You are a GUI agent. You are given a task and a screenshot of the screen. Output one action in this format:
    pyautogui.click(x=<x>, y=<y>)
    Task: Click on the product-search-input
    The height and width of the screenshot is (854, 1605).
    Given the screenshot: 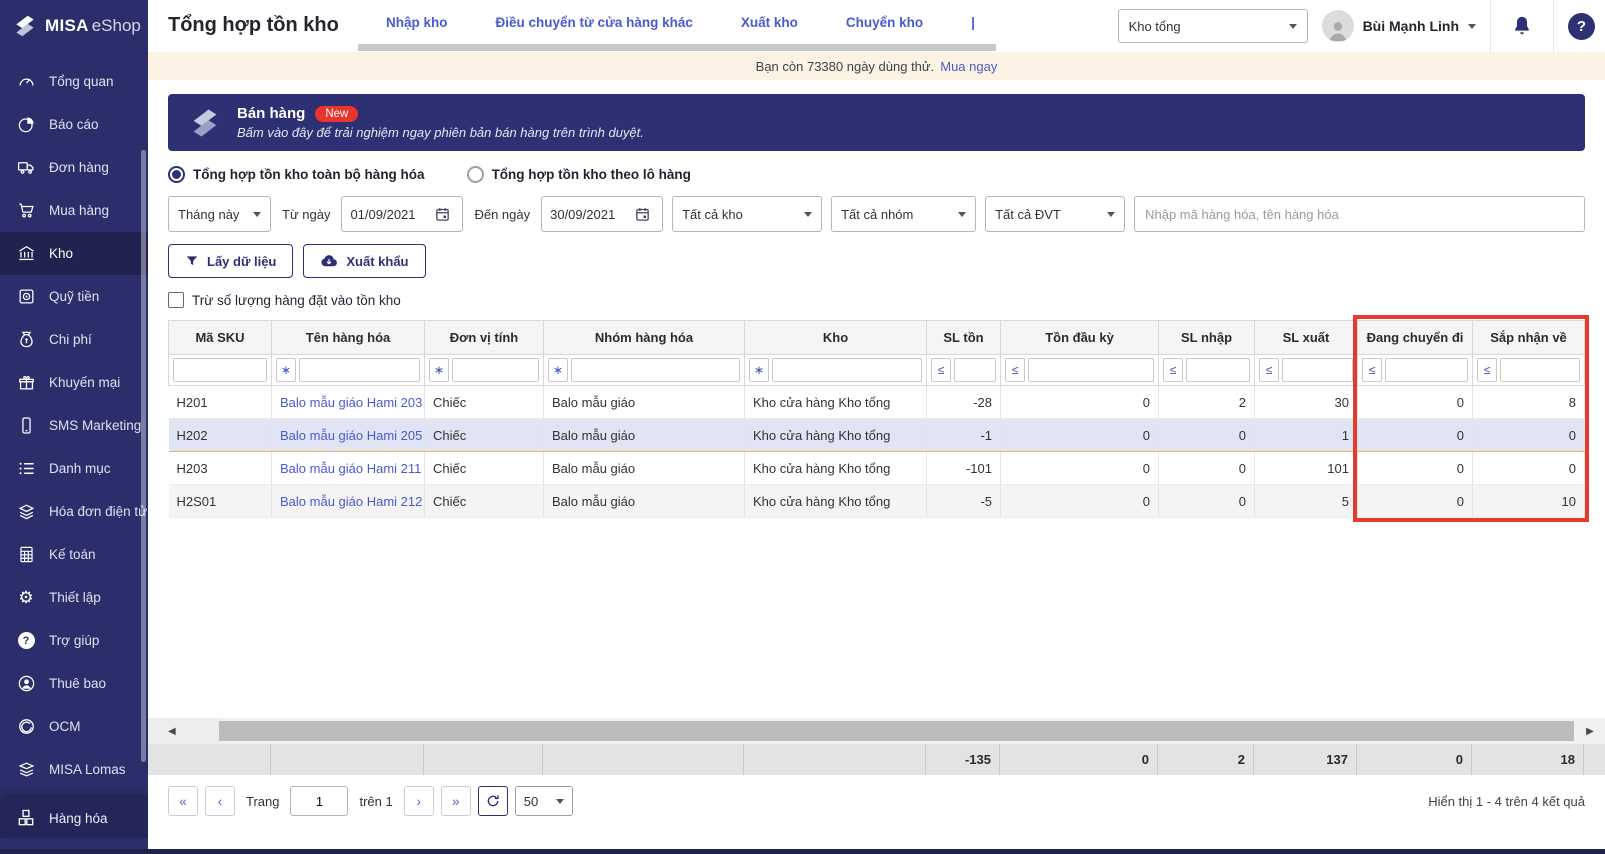 What is the action you would take?
    pyautogui.click(x=1359, y=214)
    